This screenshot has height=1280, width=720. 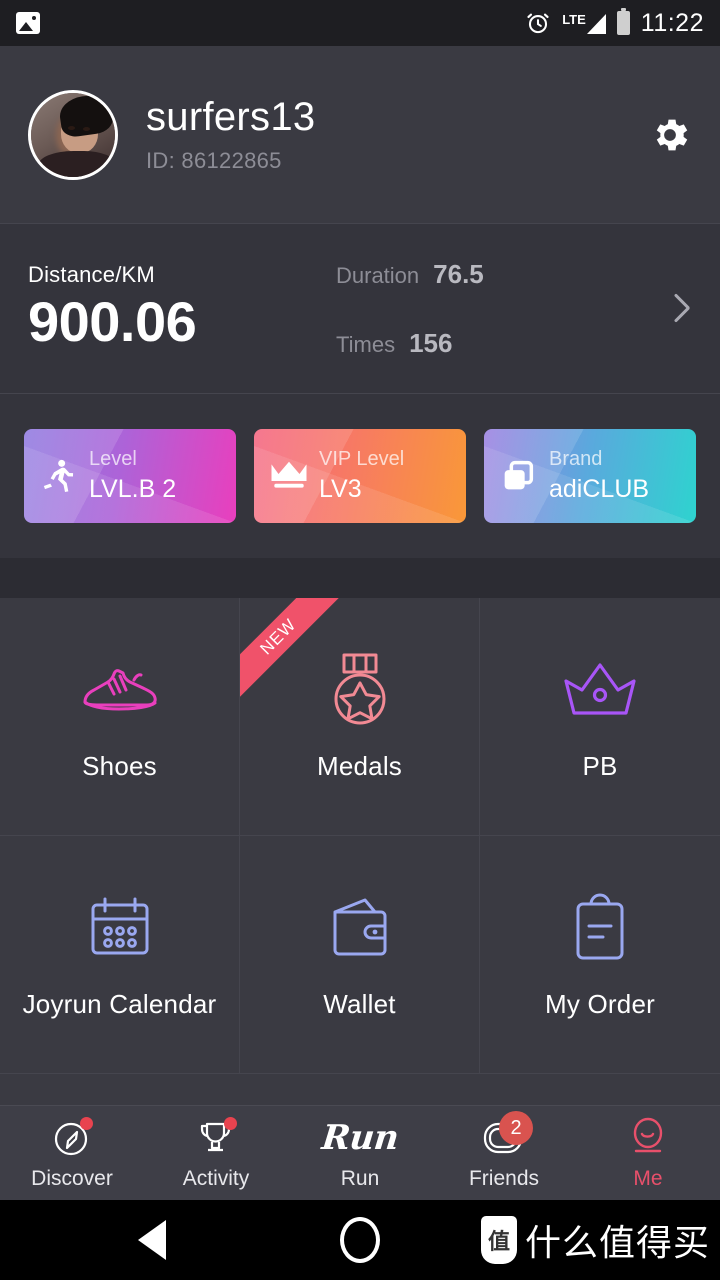 I want to click on watermark: 值 什么值得买, so click(x=595, y=1240).